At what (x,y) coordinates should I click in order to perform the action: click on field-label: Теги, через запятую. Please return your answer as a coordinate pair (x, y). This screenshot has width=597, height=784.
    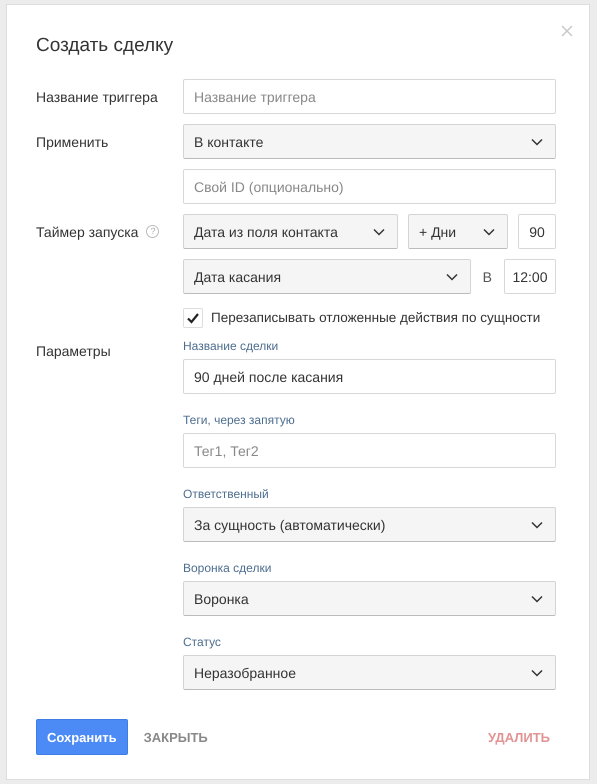
    Looking at the image, I should click on (239, 420).